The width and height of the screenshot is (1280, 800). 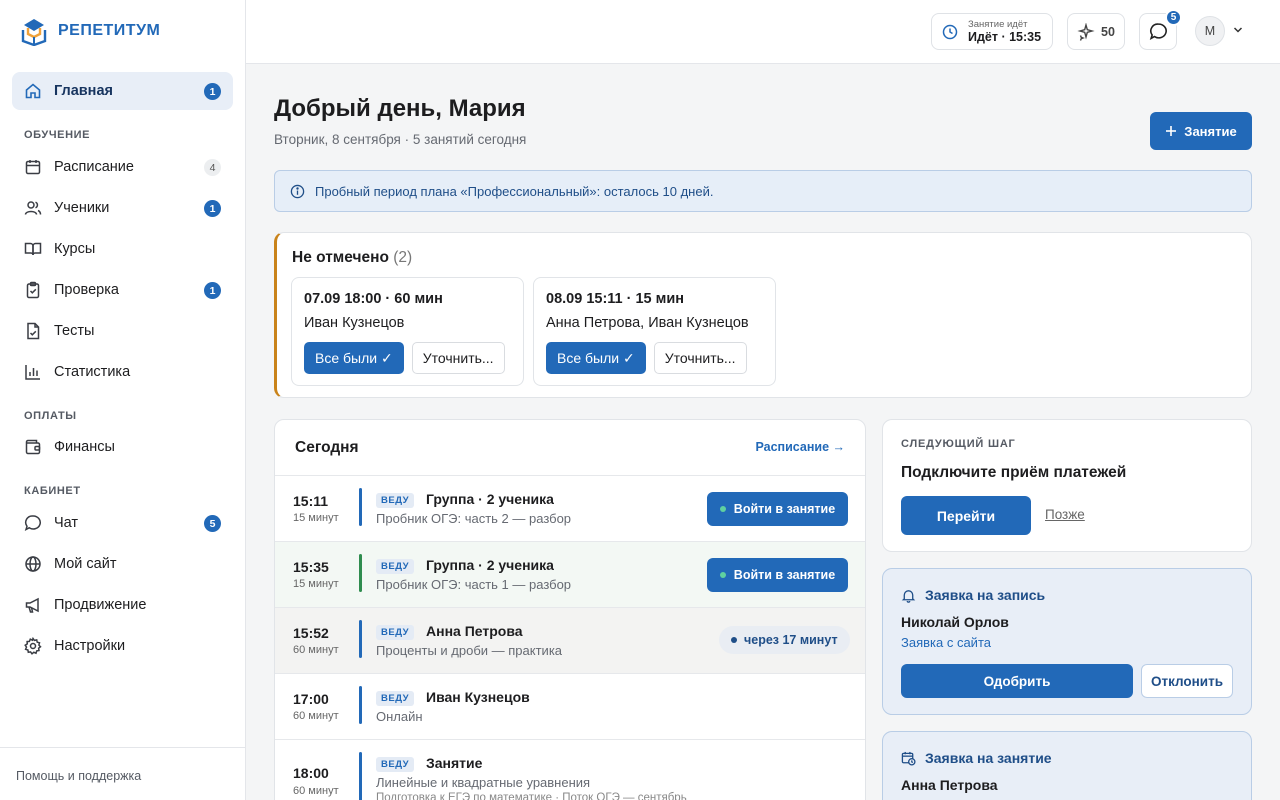 What do you see at coordinates (122, 167) in the screenshot?
I see `sidebar-item-schedule: Расписание 4` at bounding box center [122, 167].